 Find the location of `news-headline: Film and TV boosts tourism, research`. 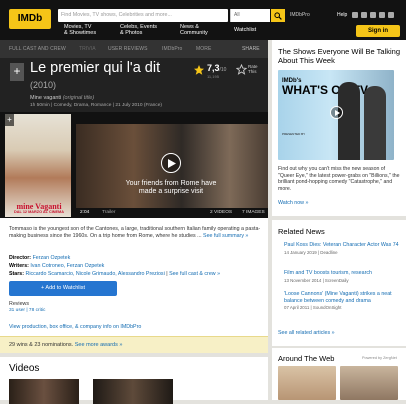

news-headline: Film and TV boosts tourism, research is located at coordinates (343, 273).